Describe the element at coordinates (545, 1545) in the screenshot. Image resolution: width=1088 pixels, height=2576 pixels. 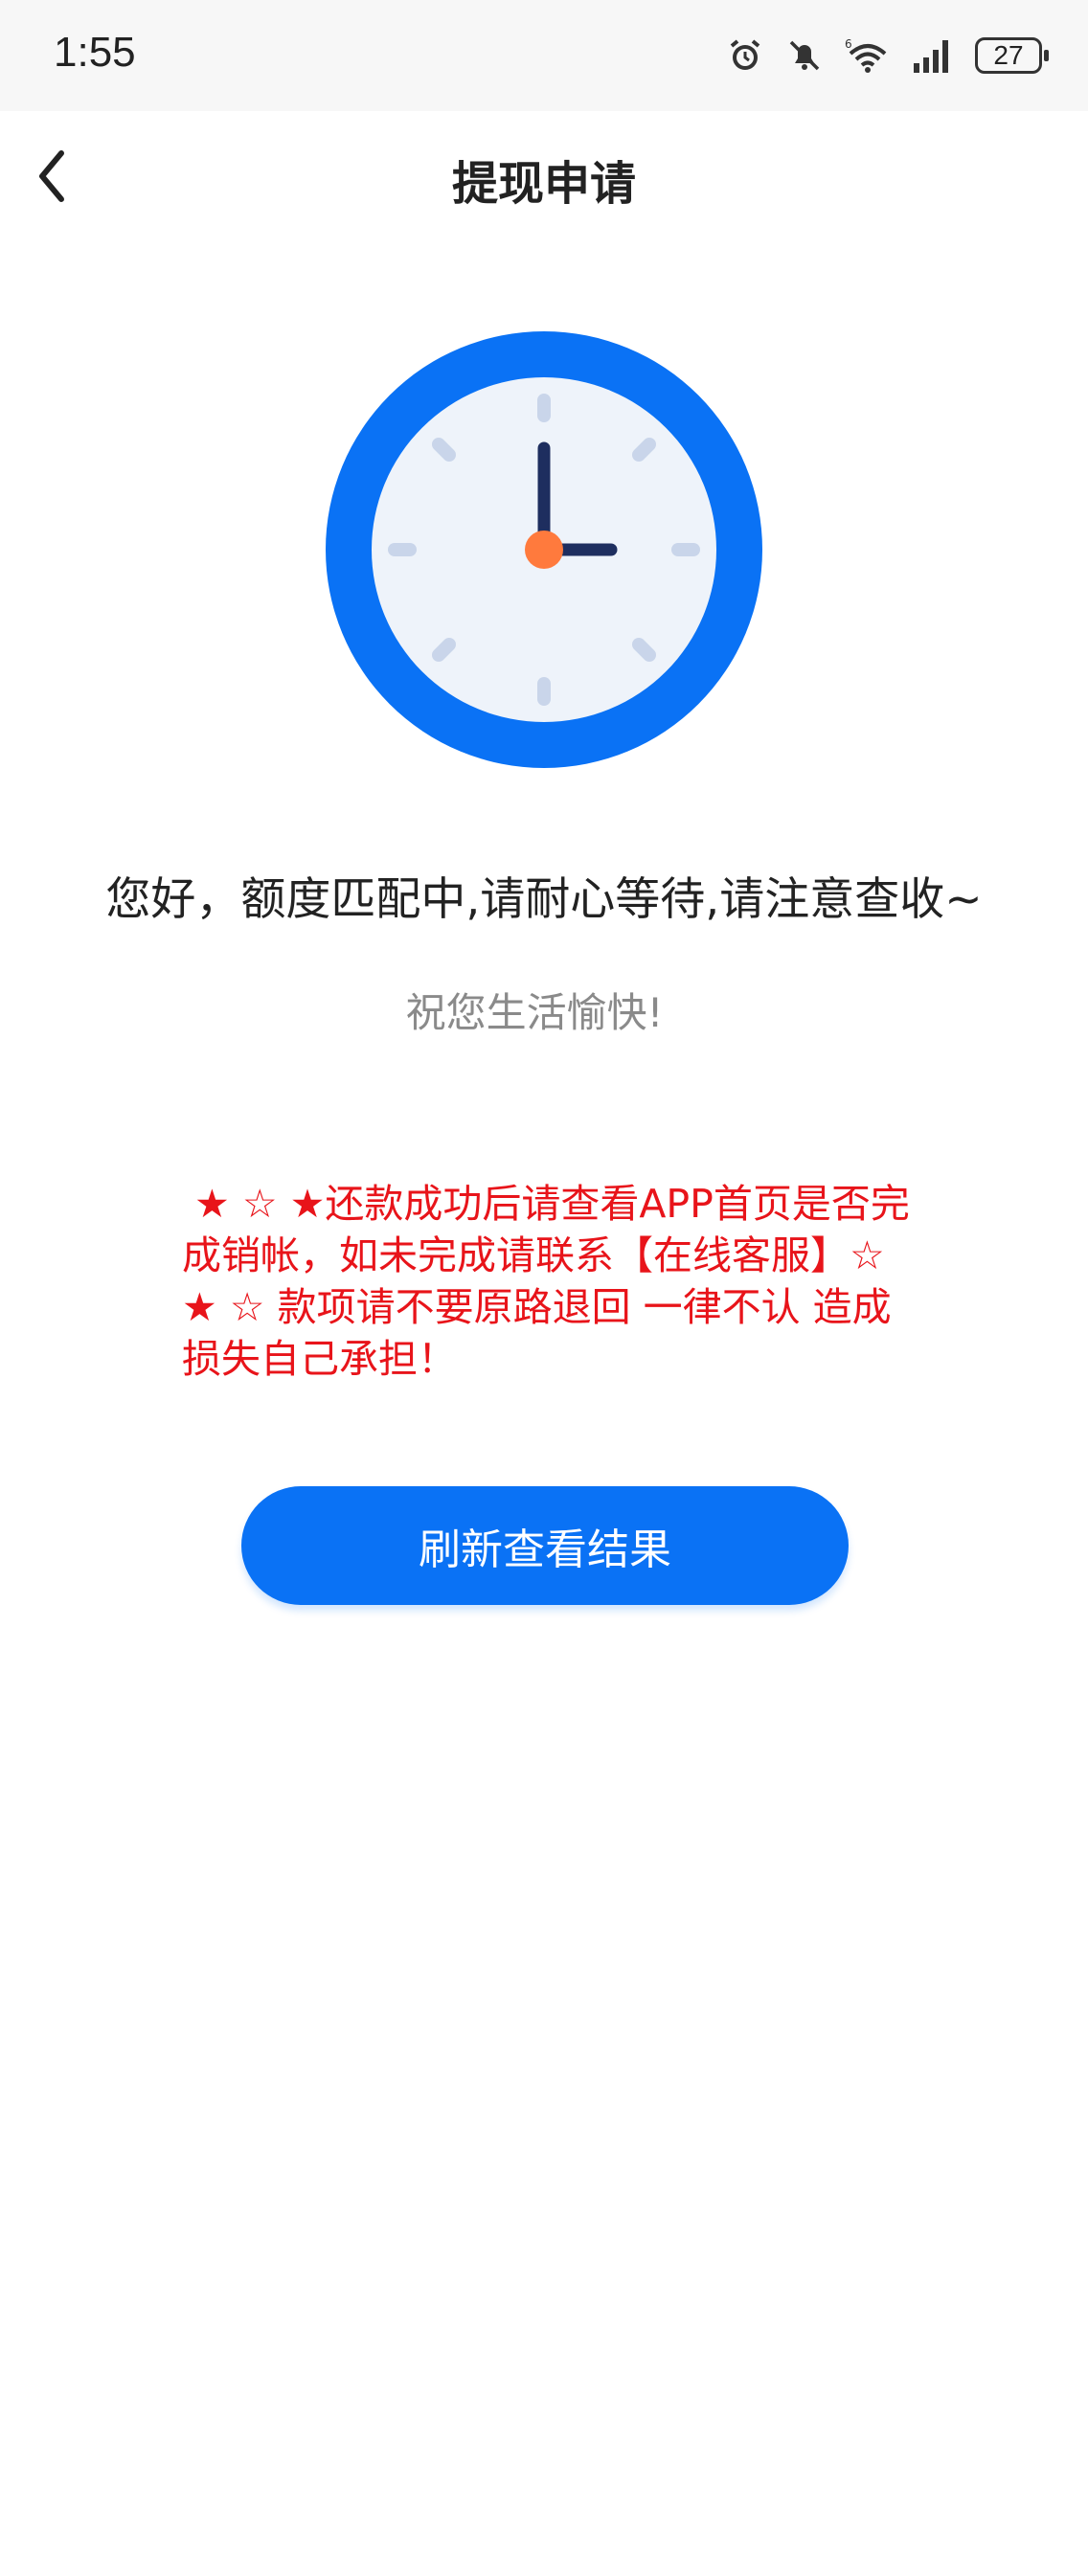
I see `refresh-result-button: 刷新查看结果` at that location.